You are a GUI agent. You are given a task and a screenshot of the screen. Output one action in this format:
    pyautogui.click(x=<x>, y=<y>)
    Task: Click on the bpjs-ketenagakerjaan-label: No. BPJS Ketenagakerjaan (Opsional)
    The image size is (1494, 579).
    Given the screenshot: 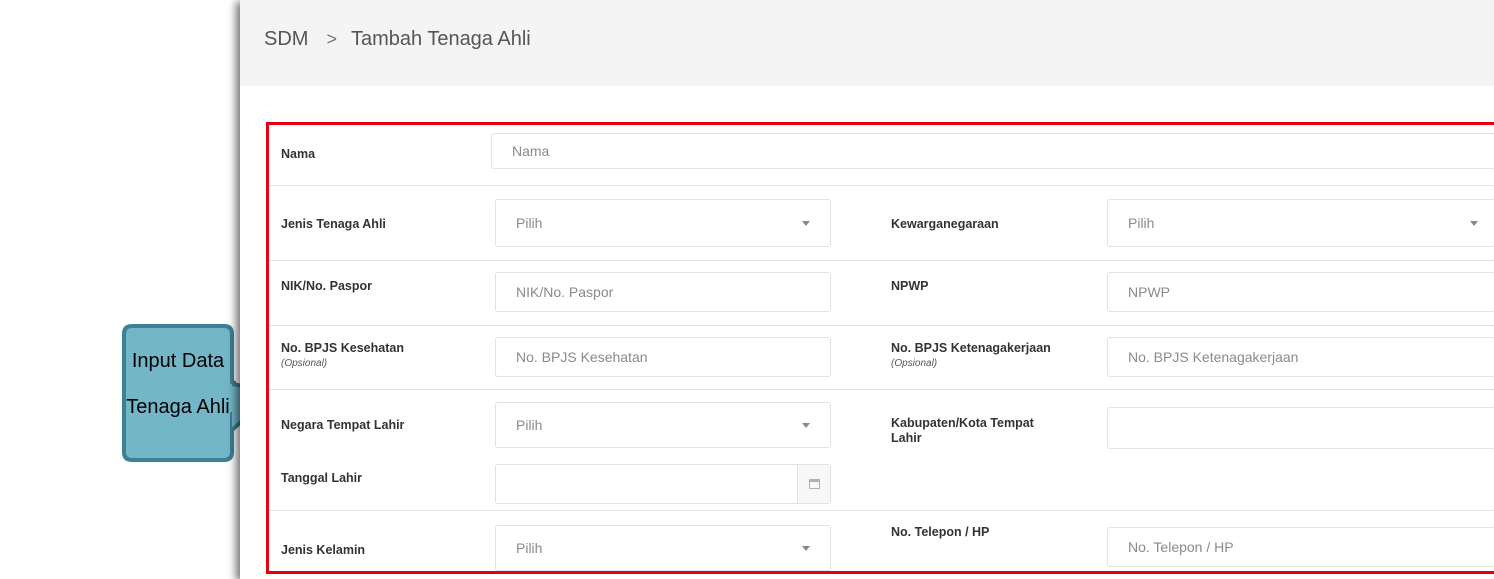 What is the action you would take?
    pyautogui.click(x=971, y=356)
    